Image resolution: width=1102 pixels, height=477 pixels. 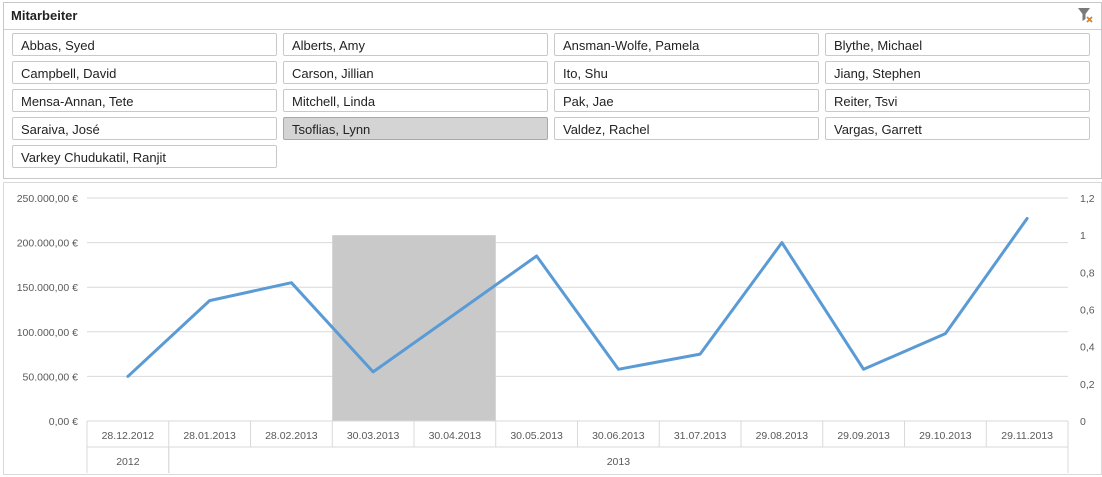 What do you see at coordinates (47, 288) in the screenshot?
I see `y-tick-label: 150.000,00 €` at bounding box center [47, 288].